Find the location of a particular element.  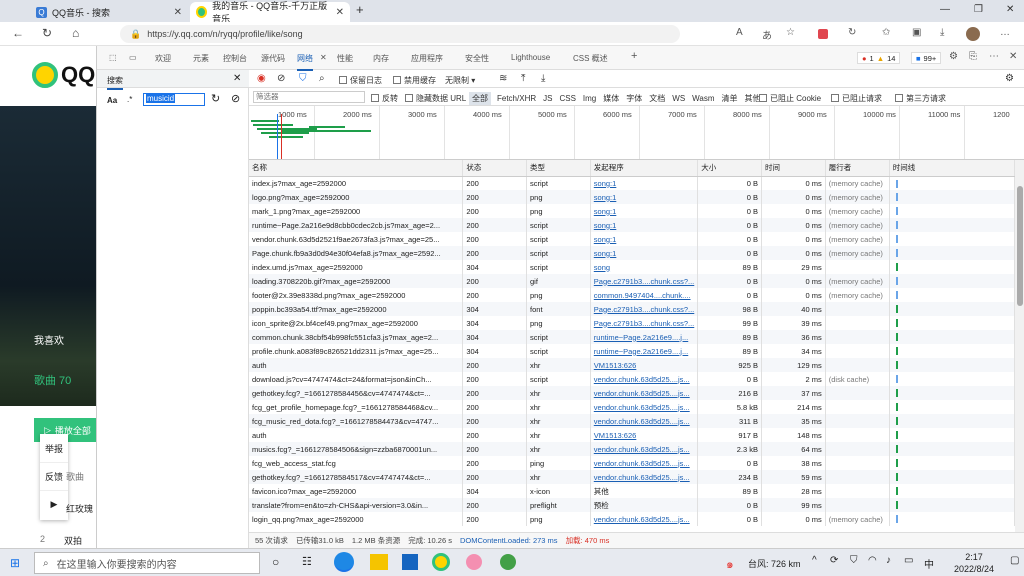

filter-input is located at coordinates (309, 97).